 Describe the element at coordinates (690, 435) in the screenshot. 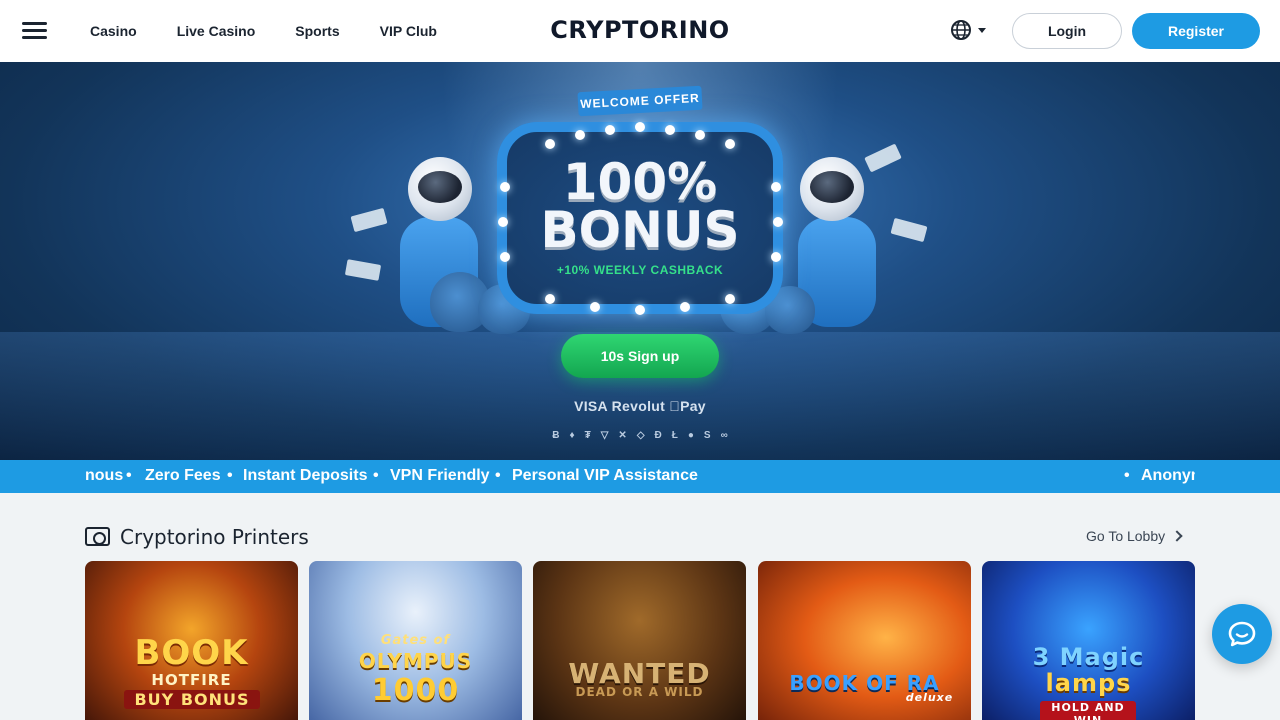

I see `shiba-icon: ●` at that location.